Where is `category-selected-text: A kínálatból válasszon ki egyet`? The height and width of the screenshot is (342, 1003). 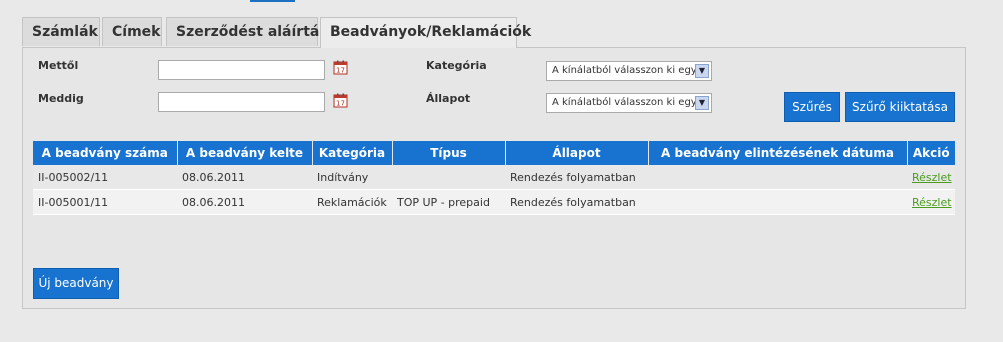
category-selected-text: A kínálatból válasszon ki egyet is located at coordinates (629, 70).